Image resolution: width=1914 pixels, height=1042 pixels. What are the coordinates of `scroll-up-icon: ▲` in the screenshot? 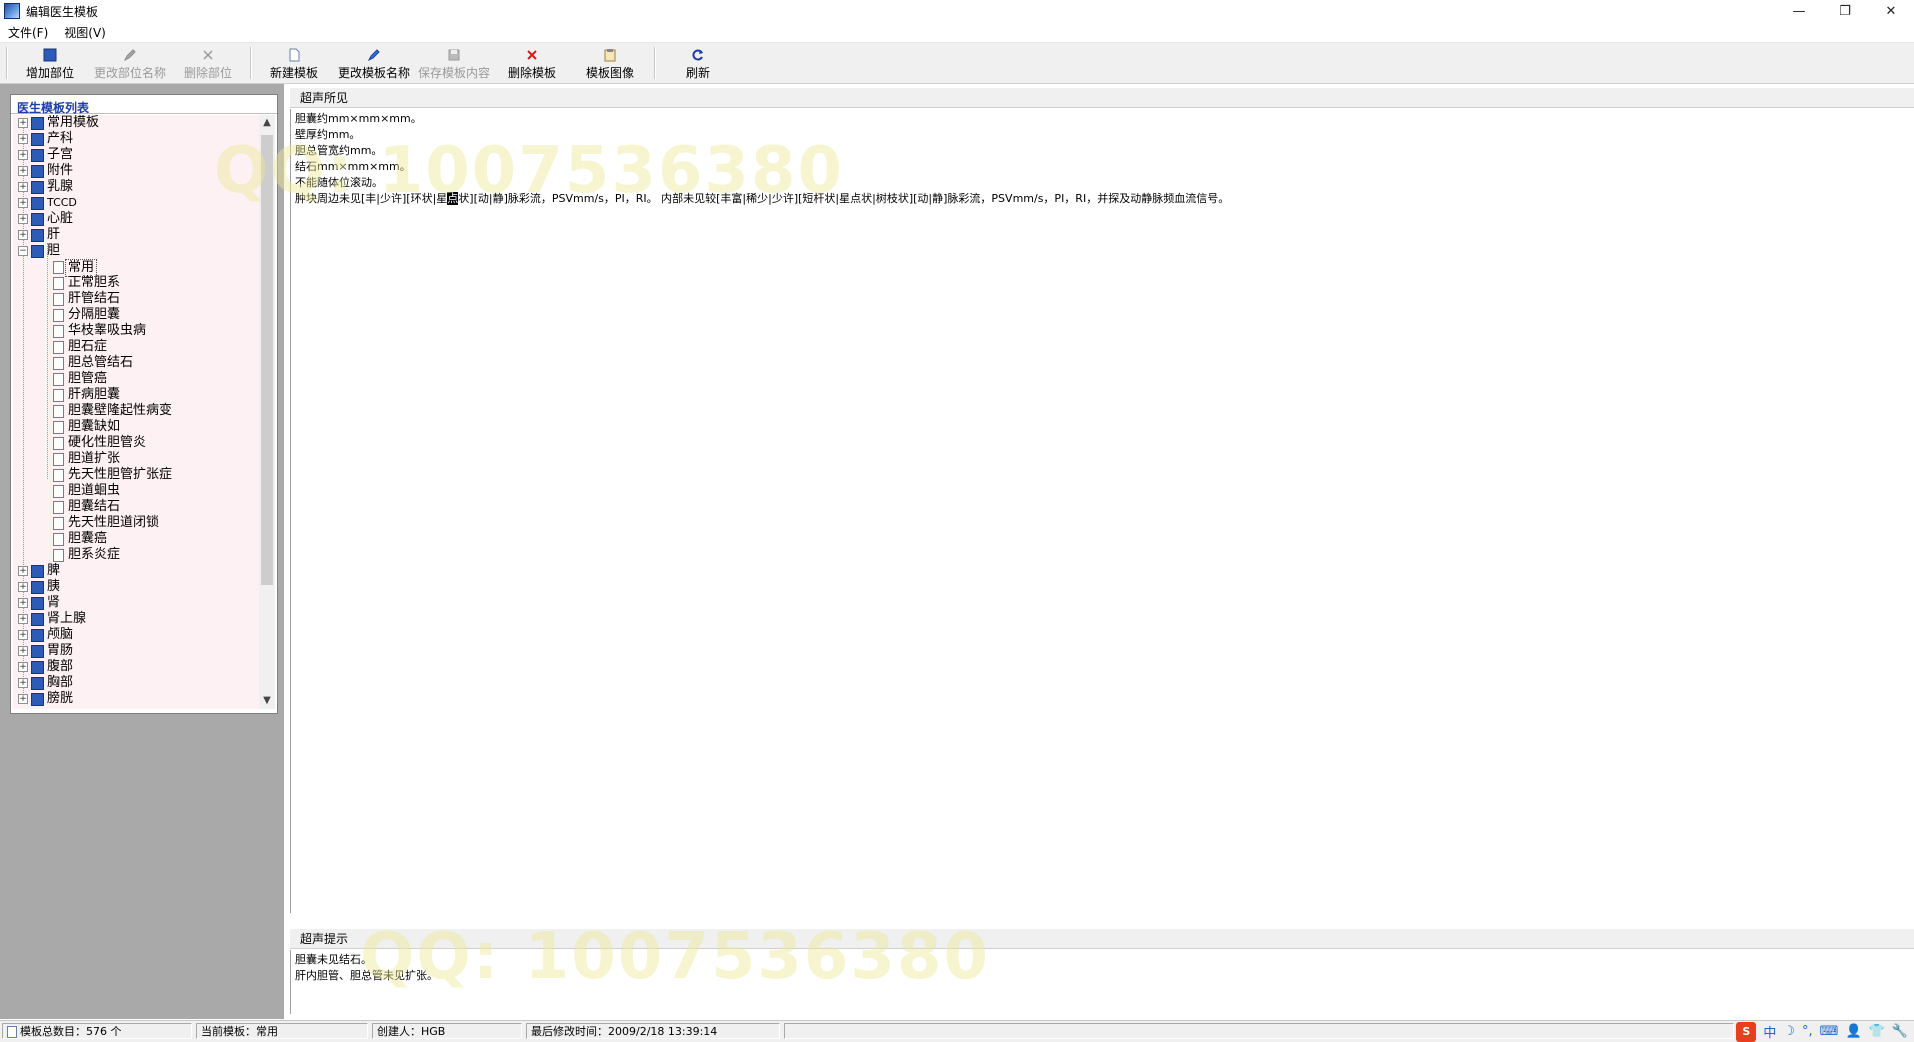 It's located at (267, 123).